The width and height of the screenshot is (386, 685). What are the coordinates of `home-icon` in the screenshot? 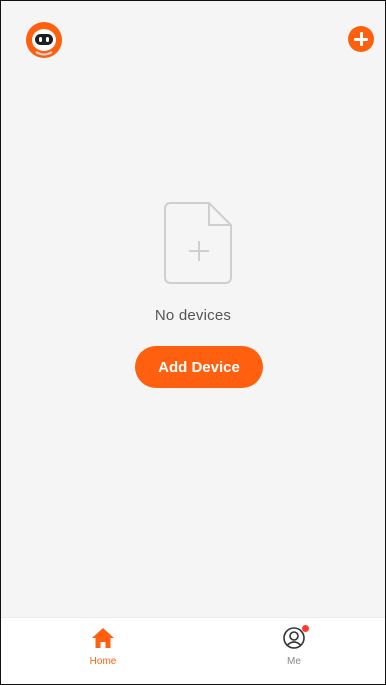 It's located at (103, 638).